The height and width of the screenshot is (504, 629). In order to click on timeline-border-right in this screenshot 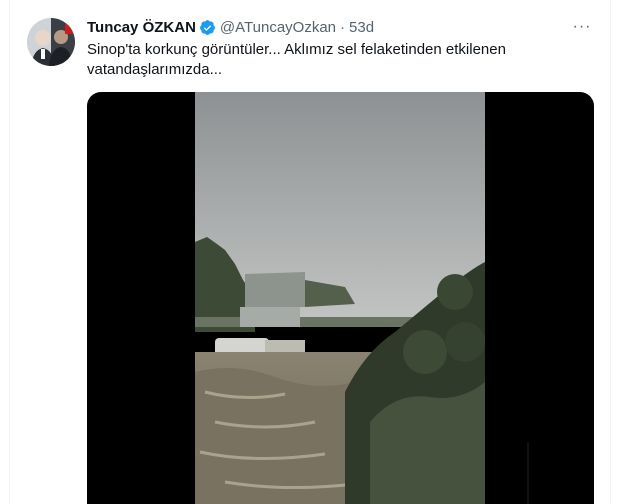, I will do `click(610, 252)`.